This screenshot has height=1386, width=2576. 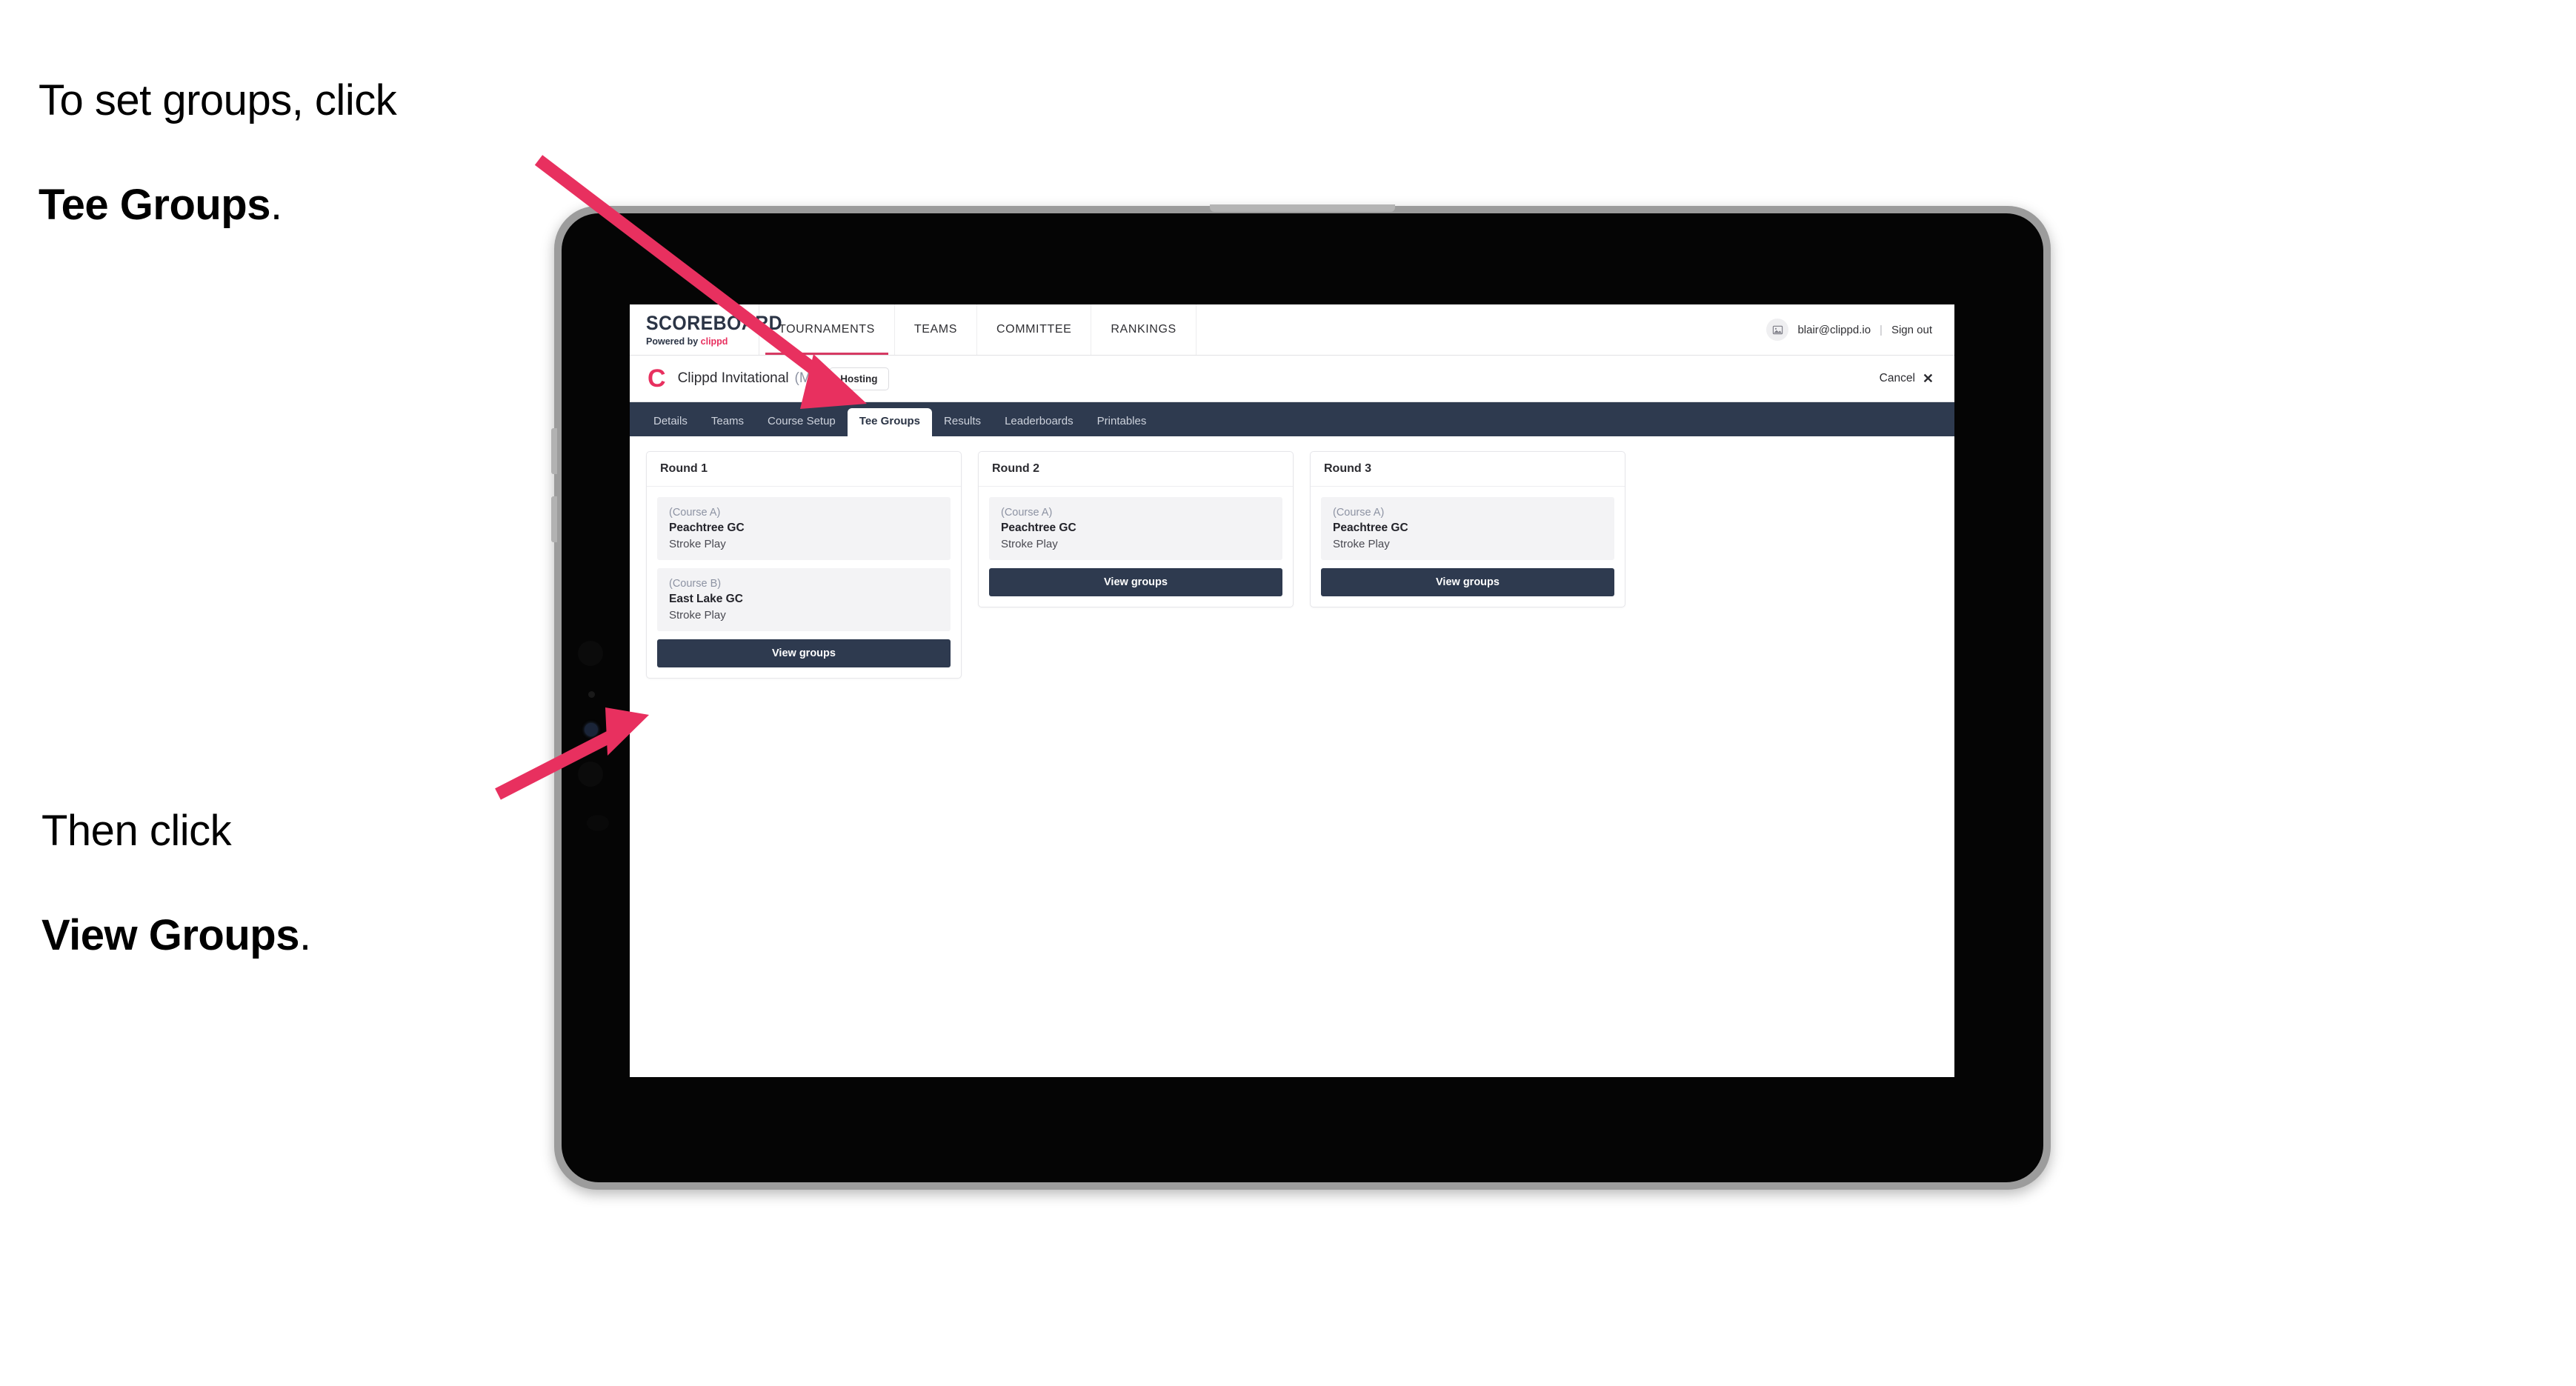 I want to click on callout-top-line1: To set groups, click, so click(x=218, y=100).